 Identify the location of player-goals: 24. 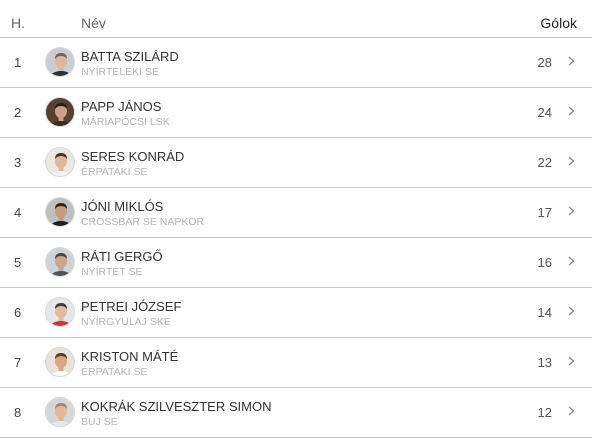
(544, 112).